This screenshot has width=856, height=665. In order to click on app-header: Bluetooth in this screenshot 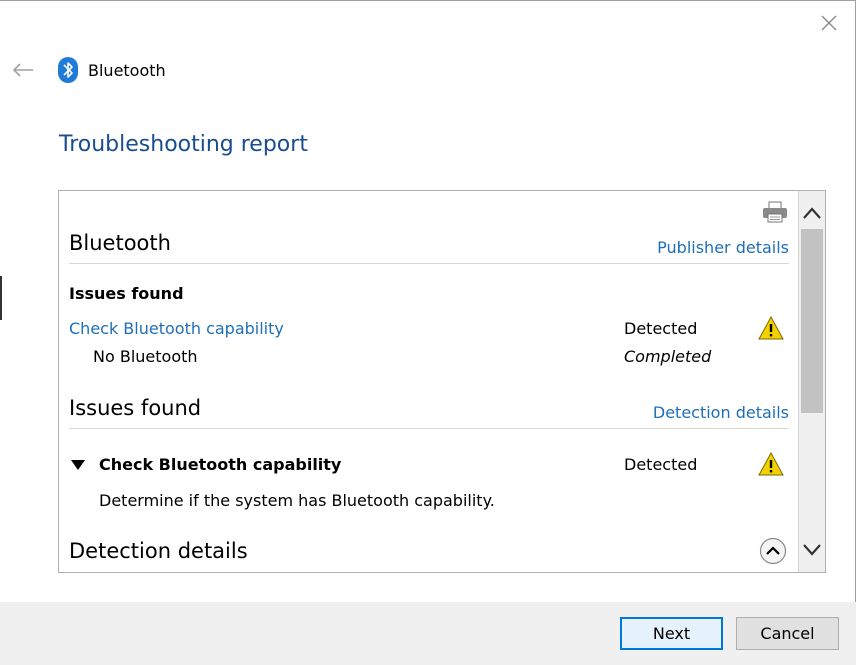, I will do `click(112, 70)`.